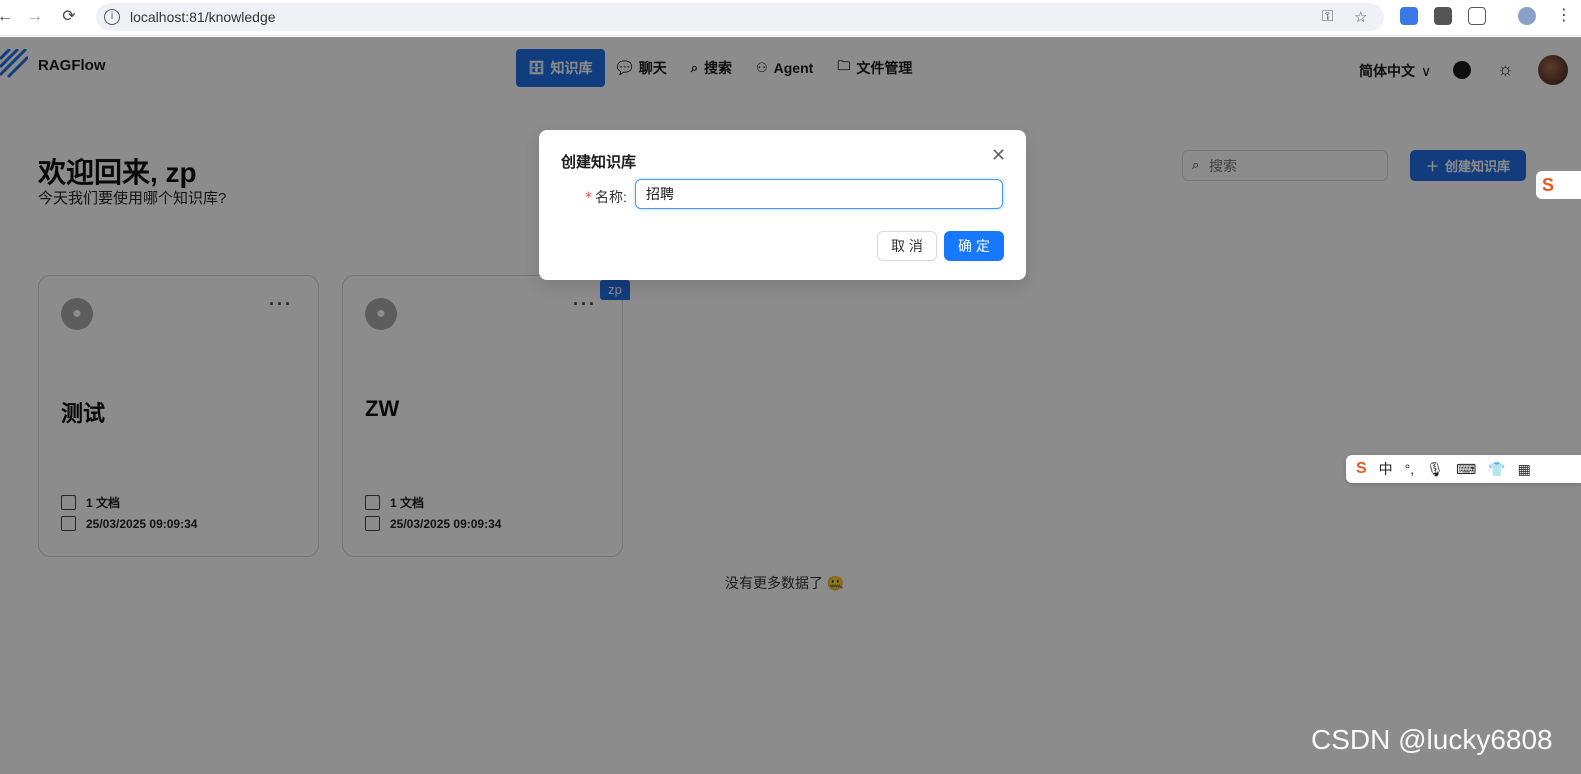 The width and height of the screenshot is (1581, 774). Describe the element at coordinates (8, 17) in the screenshot. I see `back-arrow-icon: ←` at that location.